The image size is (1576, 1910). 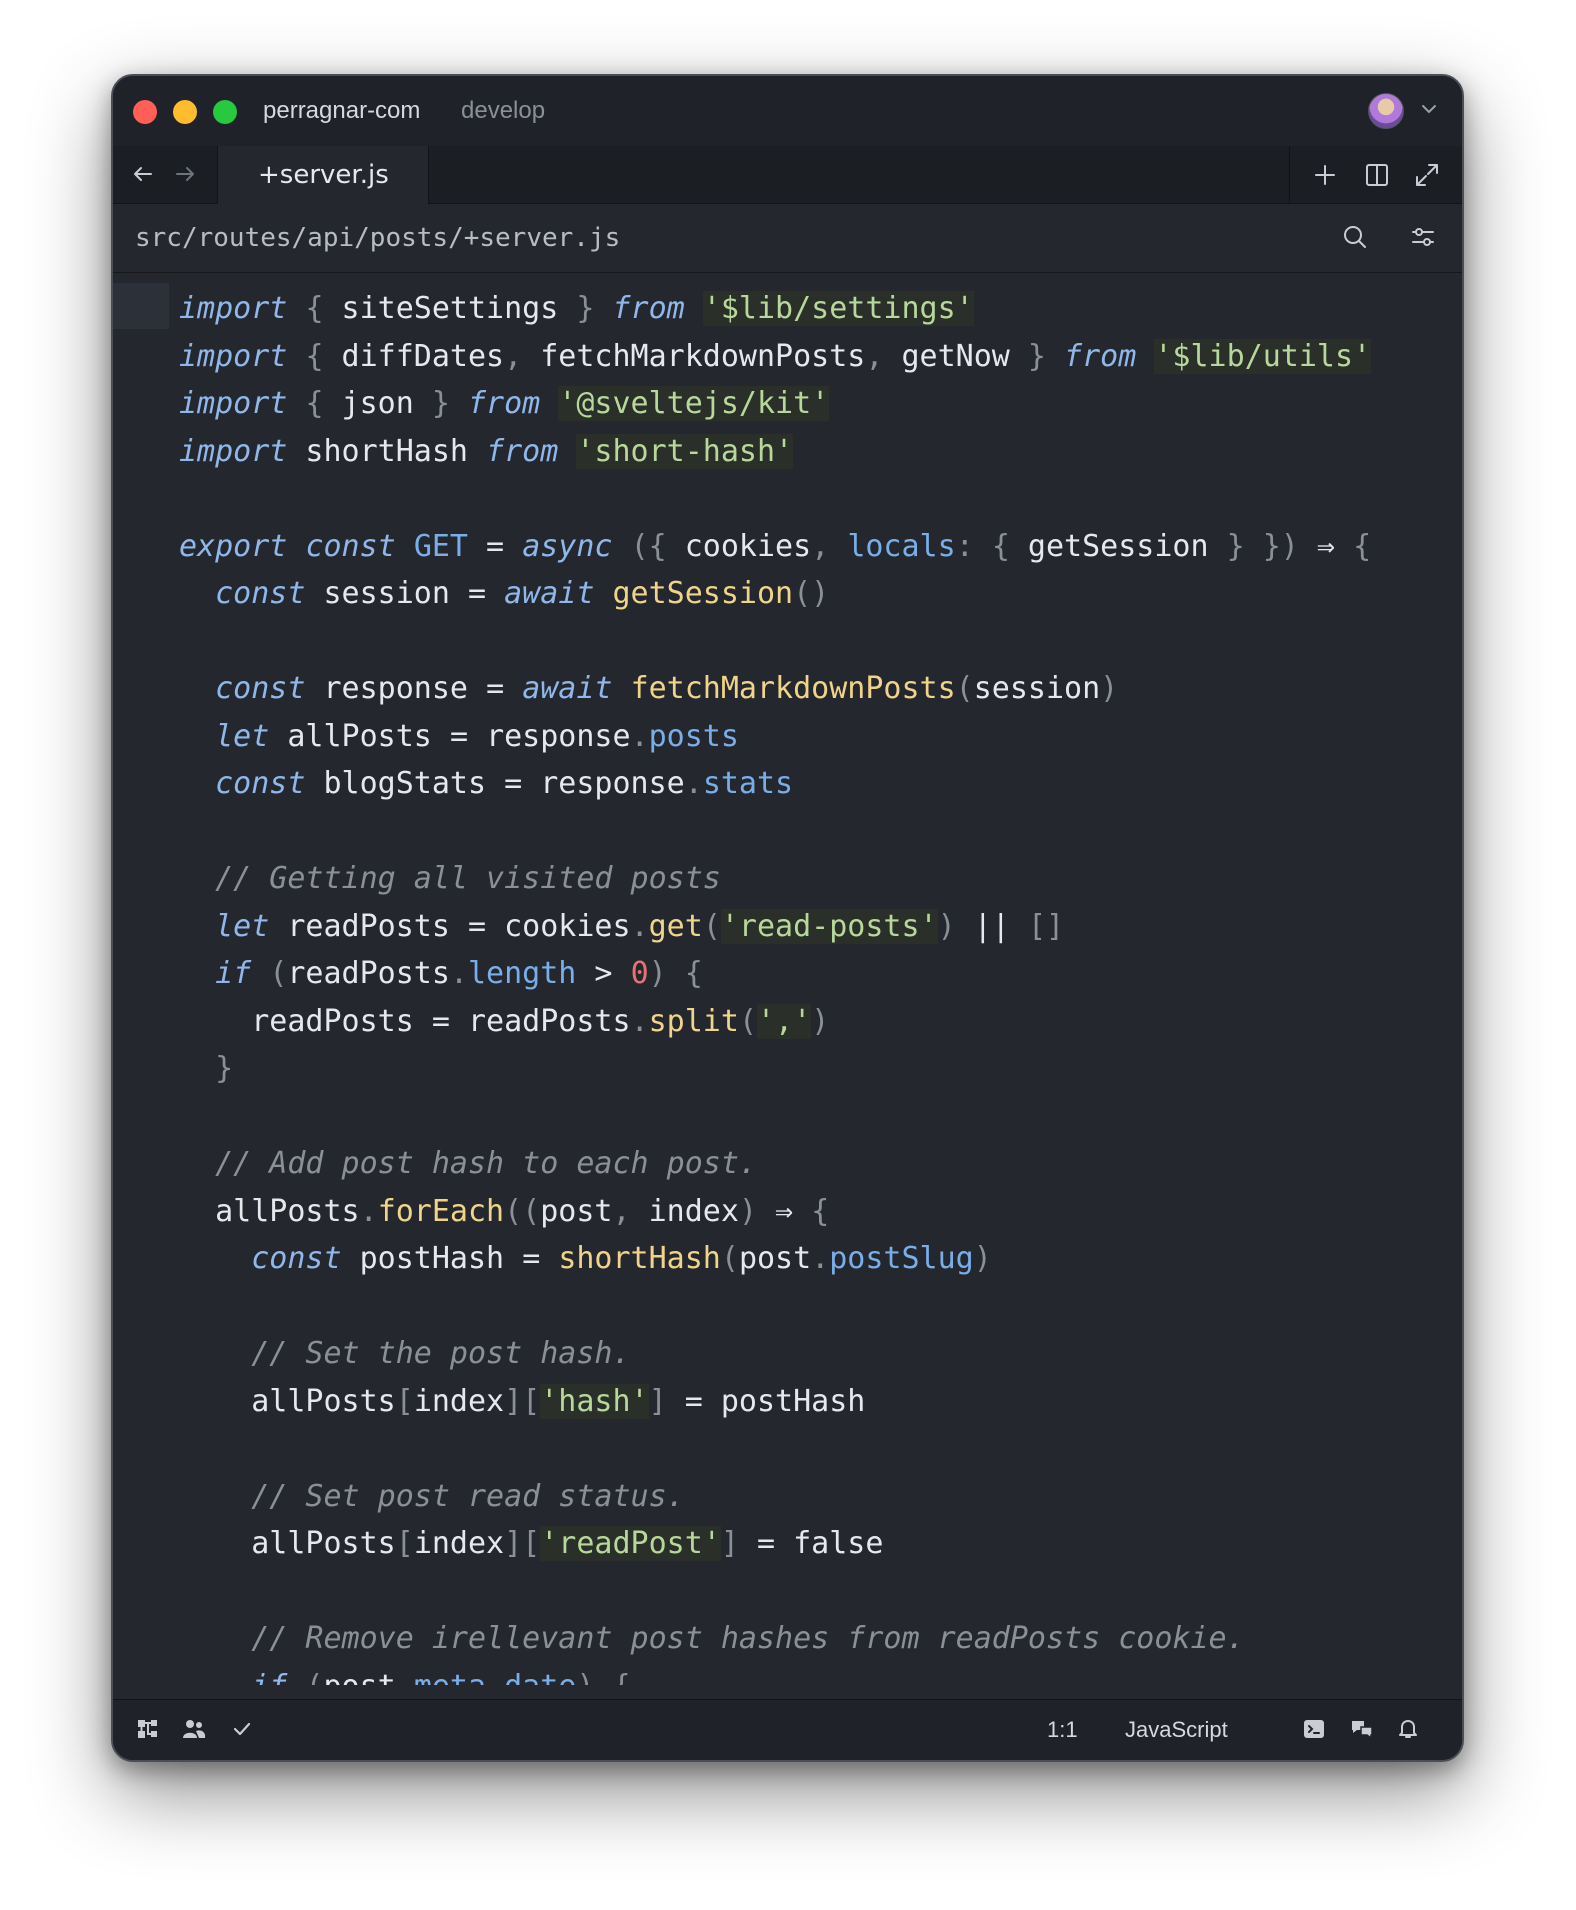 I want to click on code-token: stats, so click(x=748, y=783).